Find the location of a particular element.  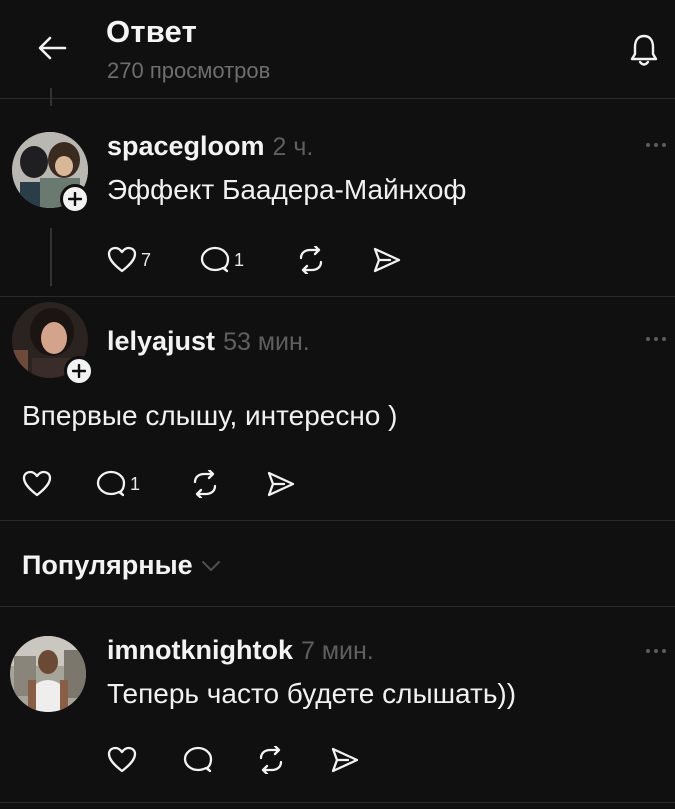

avatar-imnotknightok is located at coordinates (48, 674).